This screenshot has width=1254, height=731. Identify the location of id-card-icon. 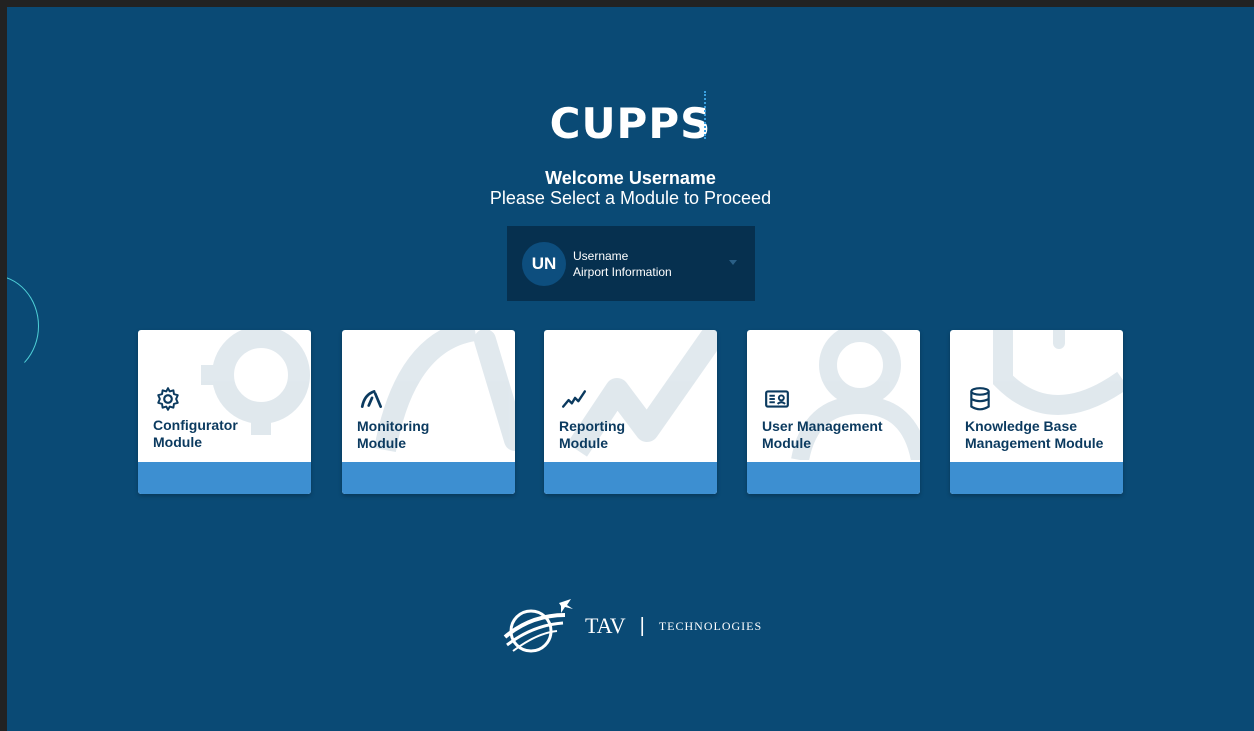
(777, 399).